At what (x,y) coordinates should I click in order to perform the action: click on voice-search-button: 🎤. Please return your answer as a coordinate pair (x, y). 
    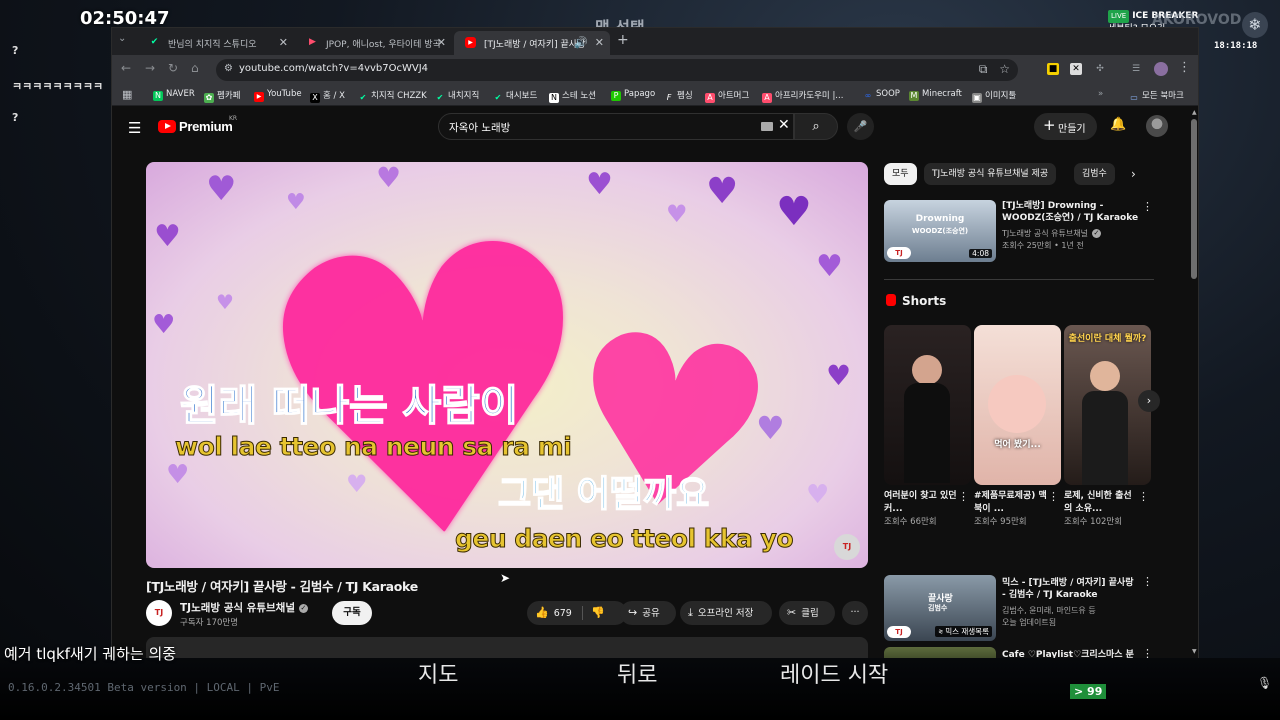
    Looking at the image, I should click on (860, 126).